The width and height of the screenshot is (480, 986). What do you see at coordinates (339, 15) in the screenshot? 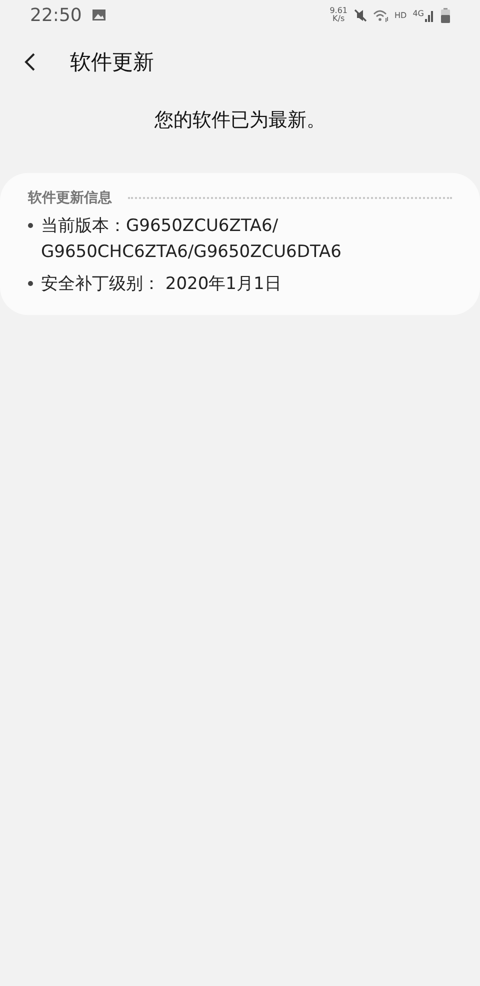
I see `network-speed: 9.61 K/s` at bounding box center [339, 15].